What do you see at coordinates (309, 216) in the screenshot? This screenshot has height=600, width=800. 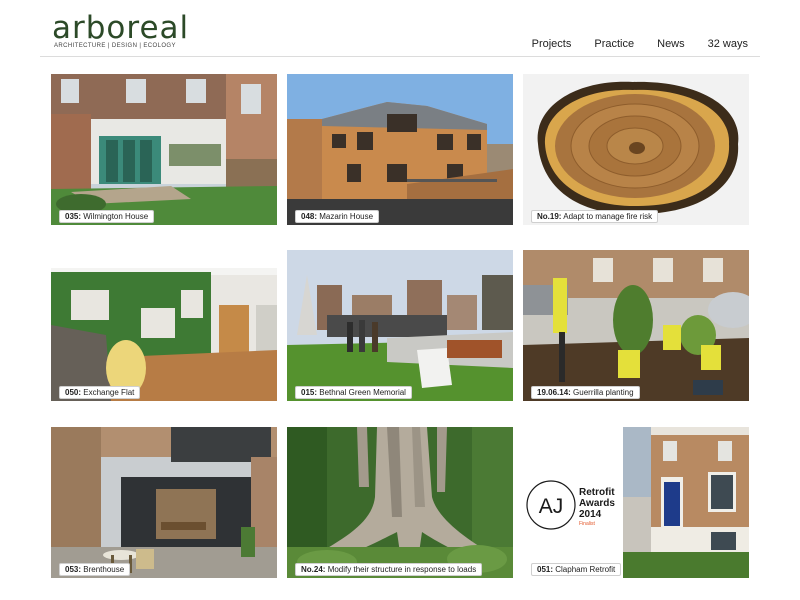 I see `caption-code: 048:` at bounding box center [309, 216].